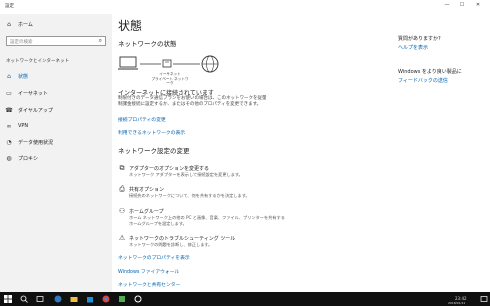 The height and width of the screenshot is (306, 490). Describe the element at coordinates (9, 93) in the screenshot. I see `ethernet-icon: ▭` at that location.